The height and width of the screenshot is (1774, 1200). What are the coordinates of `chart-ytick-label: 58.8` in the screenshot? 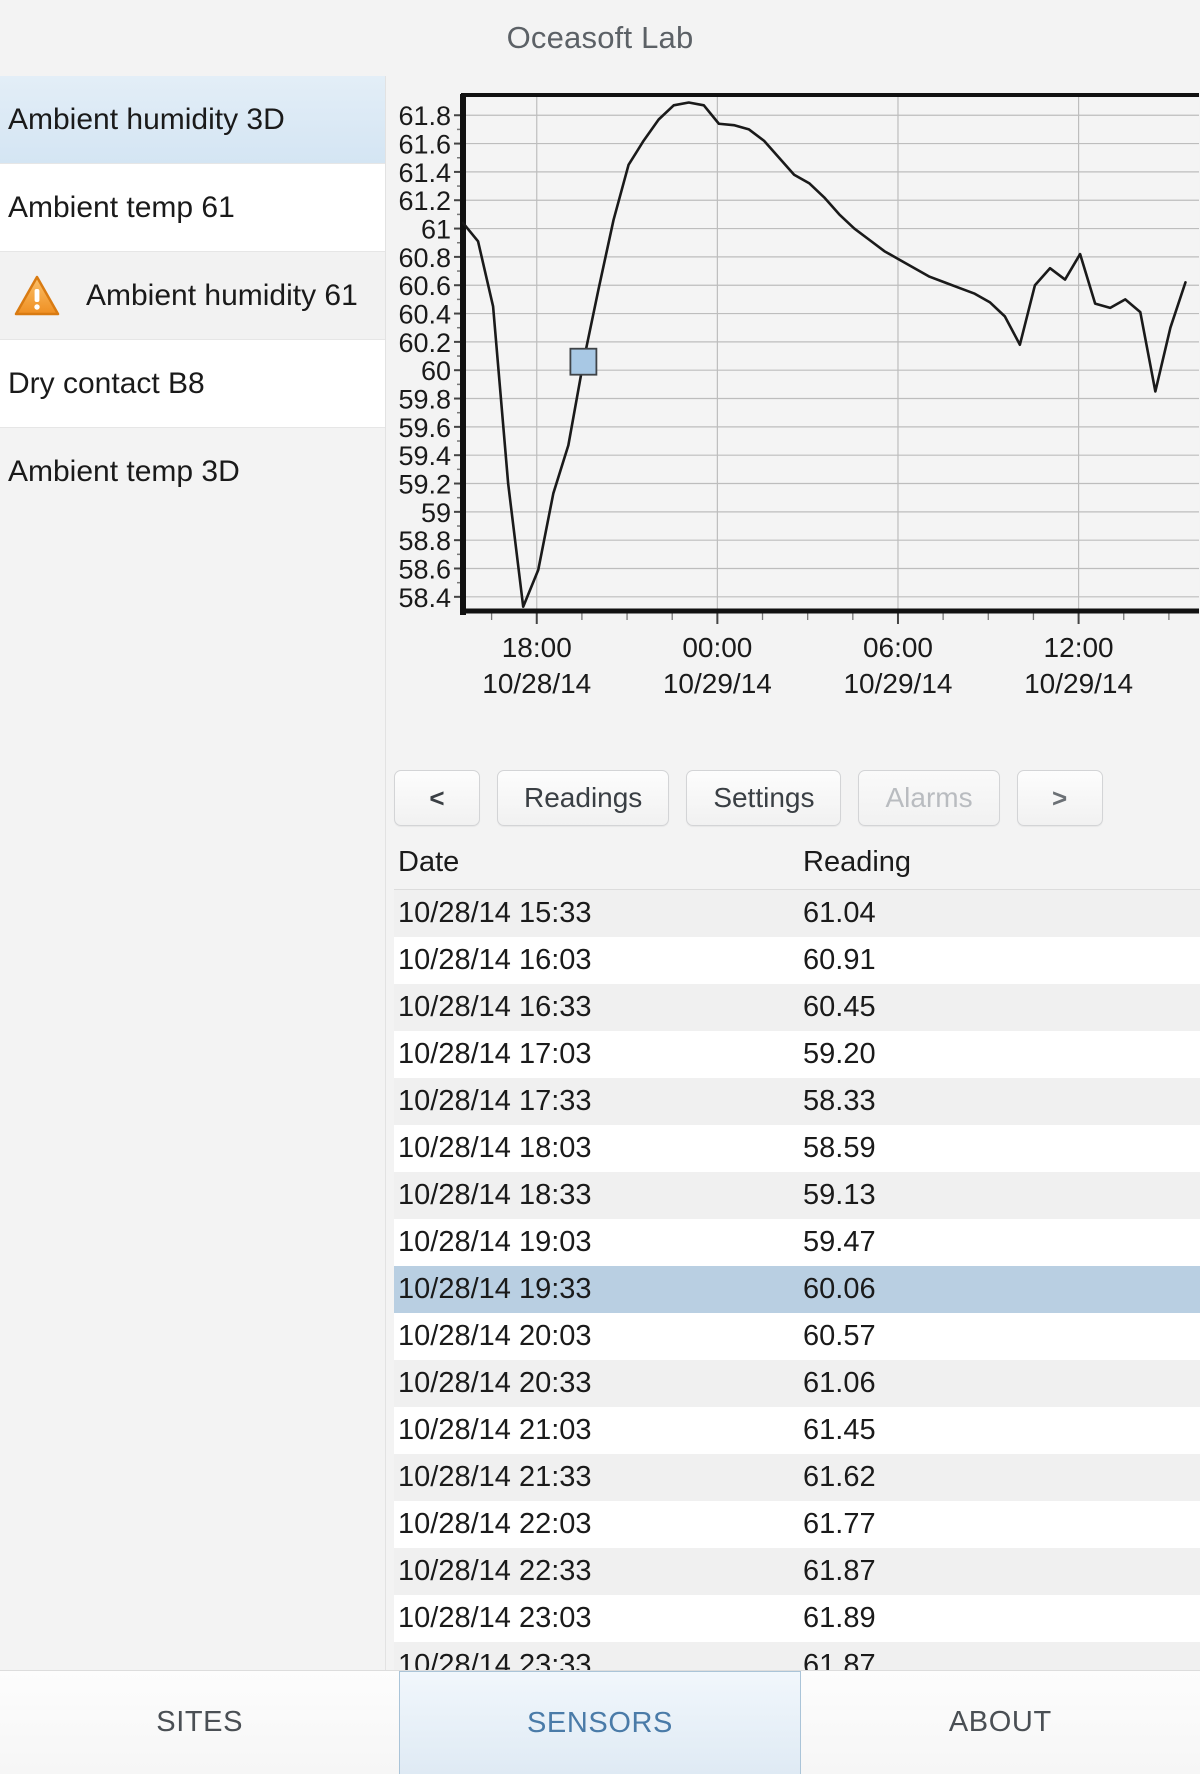 It's located at (424, 541).